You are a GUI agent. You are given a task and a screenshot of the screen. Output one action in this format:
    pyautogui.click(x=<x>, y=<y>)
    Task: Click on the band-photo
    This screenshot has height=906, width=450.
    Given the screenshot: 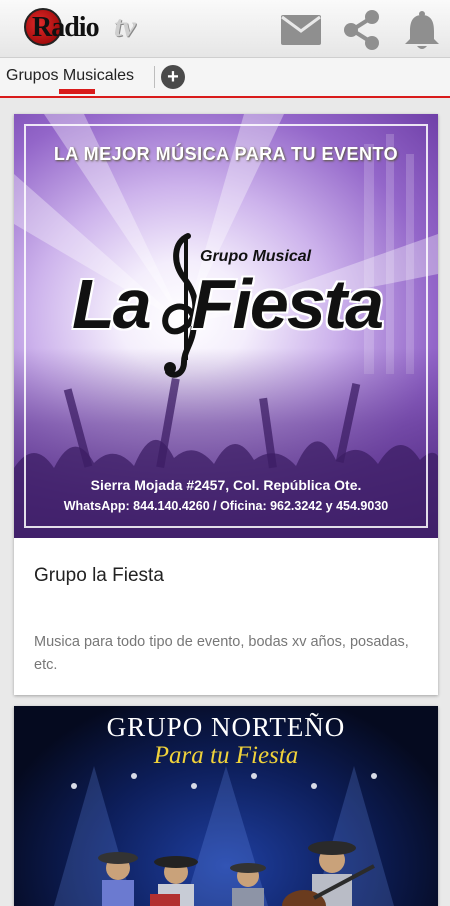 What is the action you would take?
    pyautogui.click(x=236, y=873)
    